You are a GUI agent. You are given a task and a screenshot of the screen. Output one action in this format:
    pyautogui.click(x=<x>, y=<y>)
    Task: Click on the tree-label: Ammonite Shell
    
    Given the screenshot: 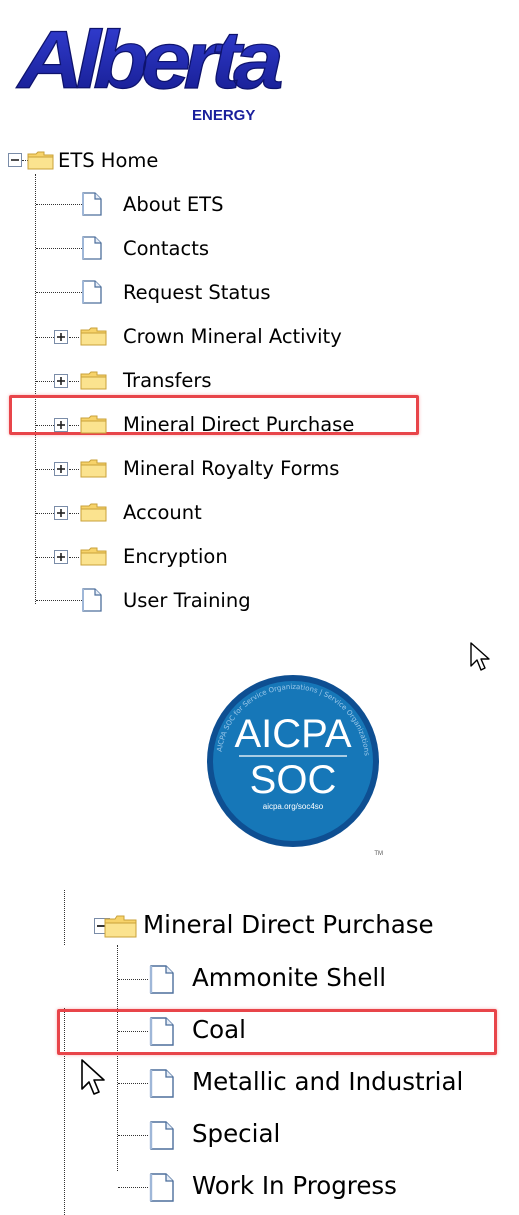 What is the action you would take?
    pyautogui.click(x=289, y=977)
    